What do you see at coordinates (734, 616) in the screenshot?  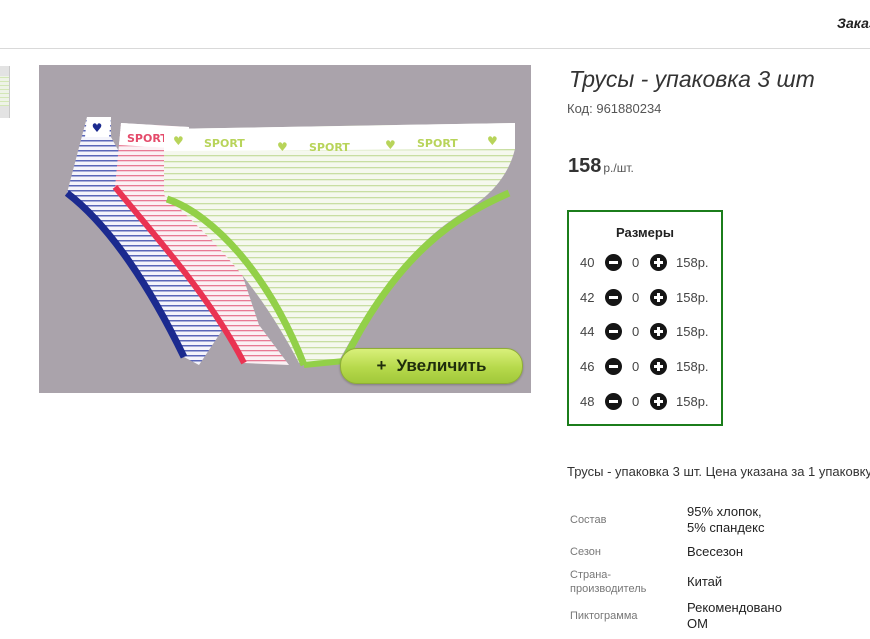 I see `property-value-pictogram: Рекомендовано ОМ` at bounding box center [734, 616].